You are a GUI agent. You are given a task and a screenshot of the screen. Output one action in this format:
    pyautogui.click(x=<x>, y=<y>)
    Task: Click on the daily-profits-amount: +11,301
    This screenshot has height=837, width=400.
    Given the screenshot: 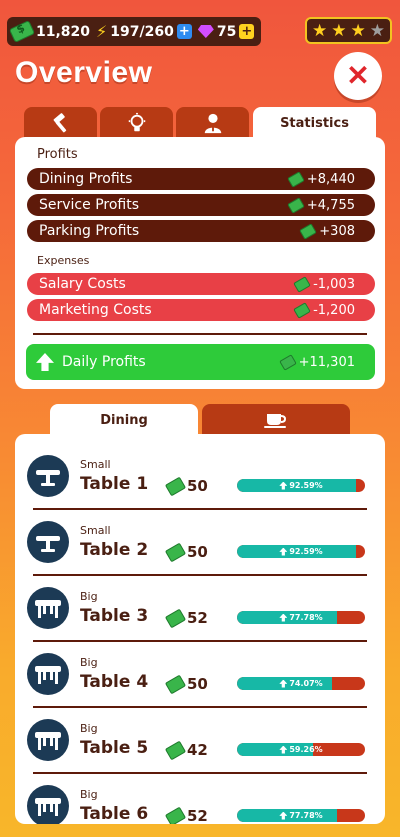 What is the action you would take?
    pyautogui.click(x=326, y=362)
    